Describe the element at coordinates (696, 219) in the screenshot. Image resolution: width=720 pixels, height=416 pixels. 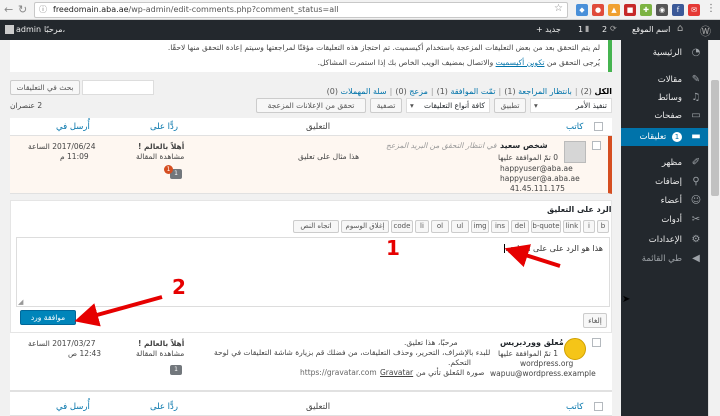
I see `tools-icon: ✂` at that location.